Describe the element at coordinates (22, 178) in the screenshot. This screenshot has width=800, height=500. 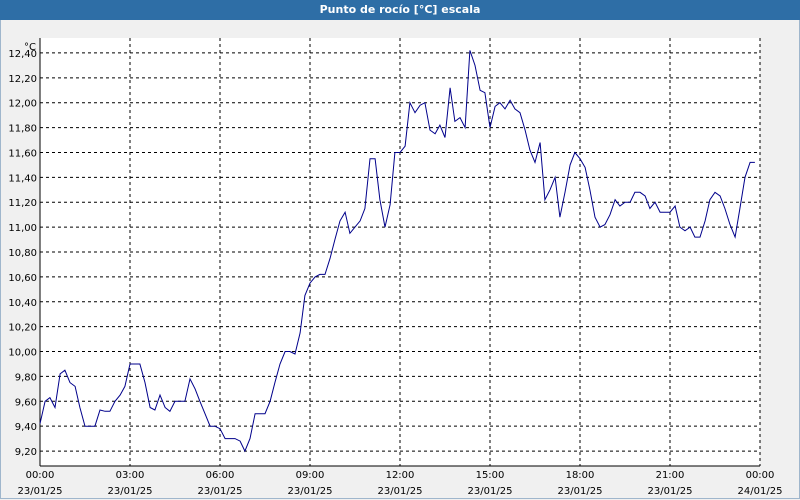
I see `y-tick-label: 11,40` at that location.